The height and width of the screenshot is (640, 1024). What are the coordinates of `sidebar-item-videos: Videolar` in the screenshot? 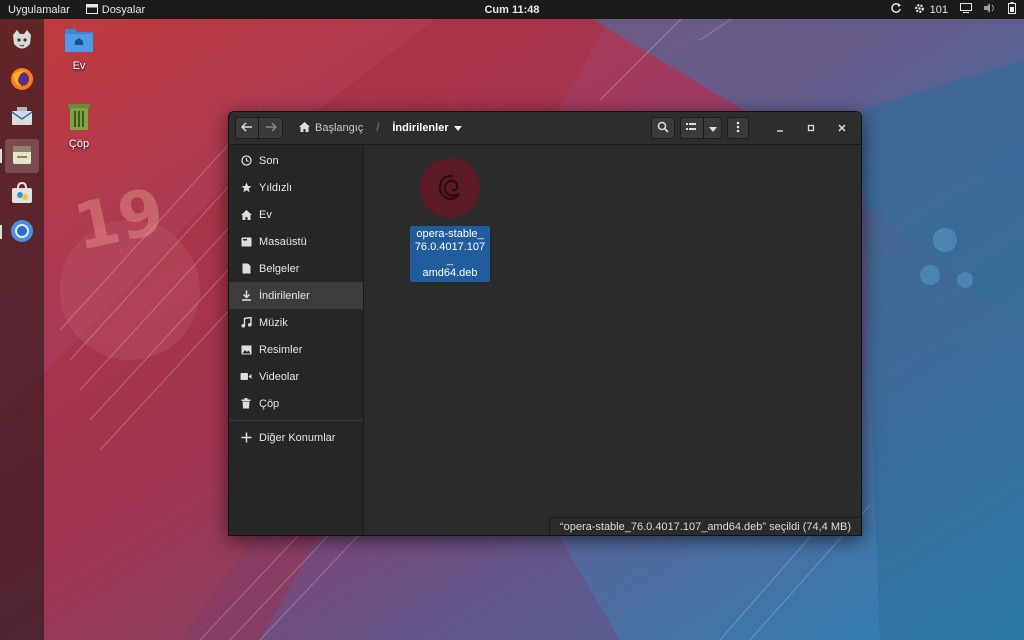 It's located at (296, 376).